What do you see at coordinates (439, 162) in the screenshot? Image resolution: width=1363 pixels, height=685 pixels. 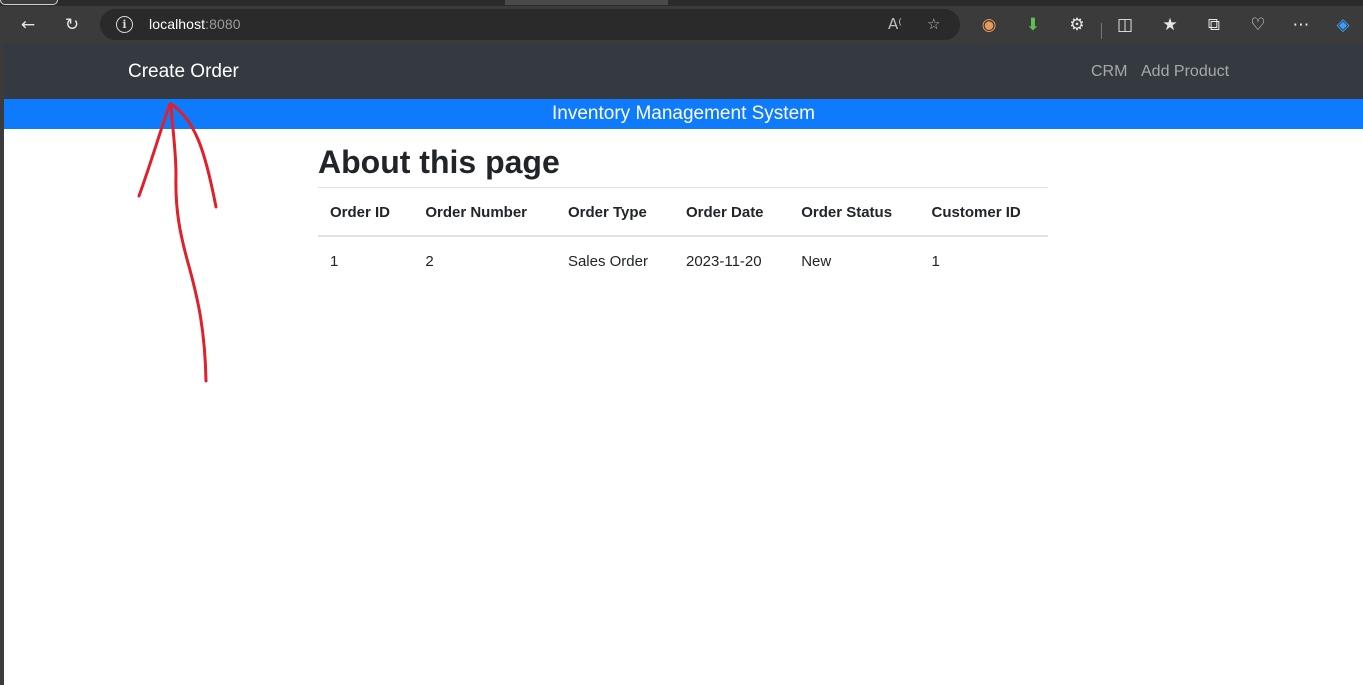 I see `page-heading: About this page` at bounding box center [439, 162].